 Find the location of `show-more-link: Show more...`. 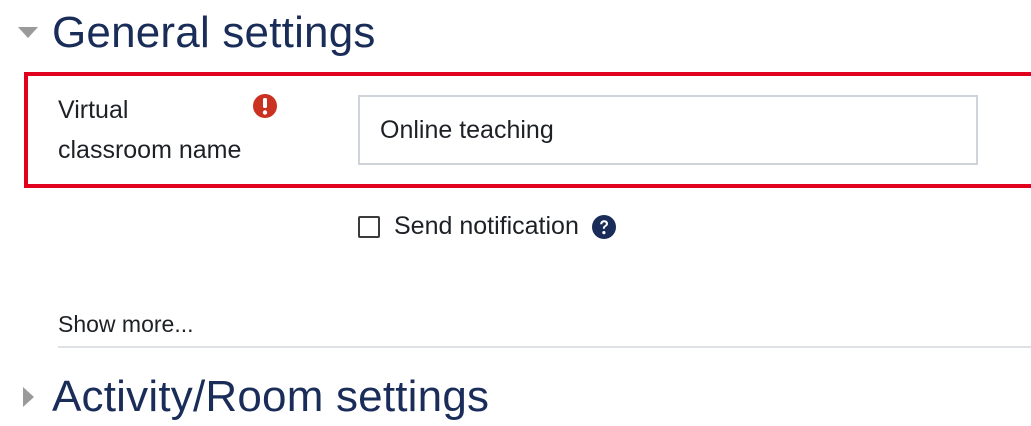

show-more-link: Show more... is located at coordinates (126, 324).